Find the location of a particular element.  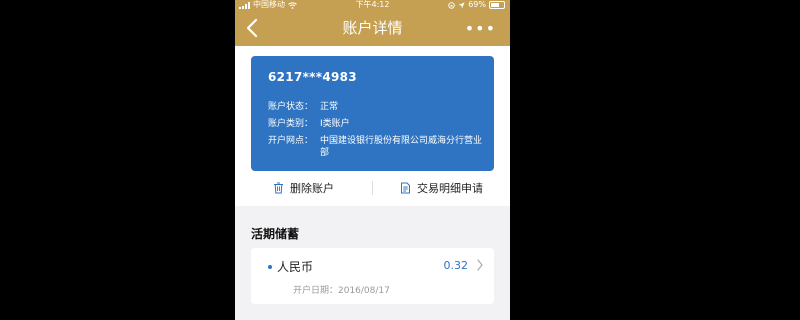

branch-label: 开户网点： is located at coordinates (291, 141).